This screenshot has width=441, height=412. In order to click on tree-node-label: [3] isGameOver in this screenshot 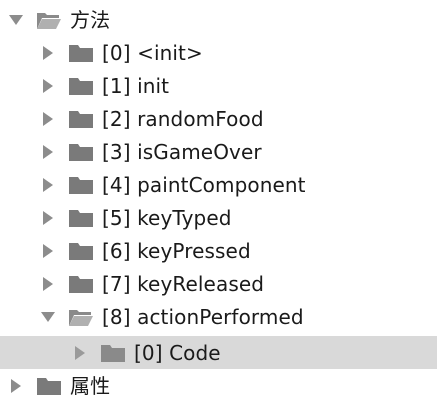, I will do `click(182, 151)`.